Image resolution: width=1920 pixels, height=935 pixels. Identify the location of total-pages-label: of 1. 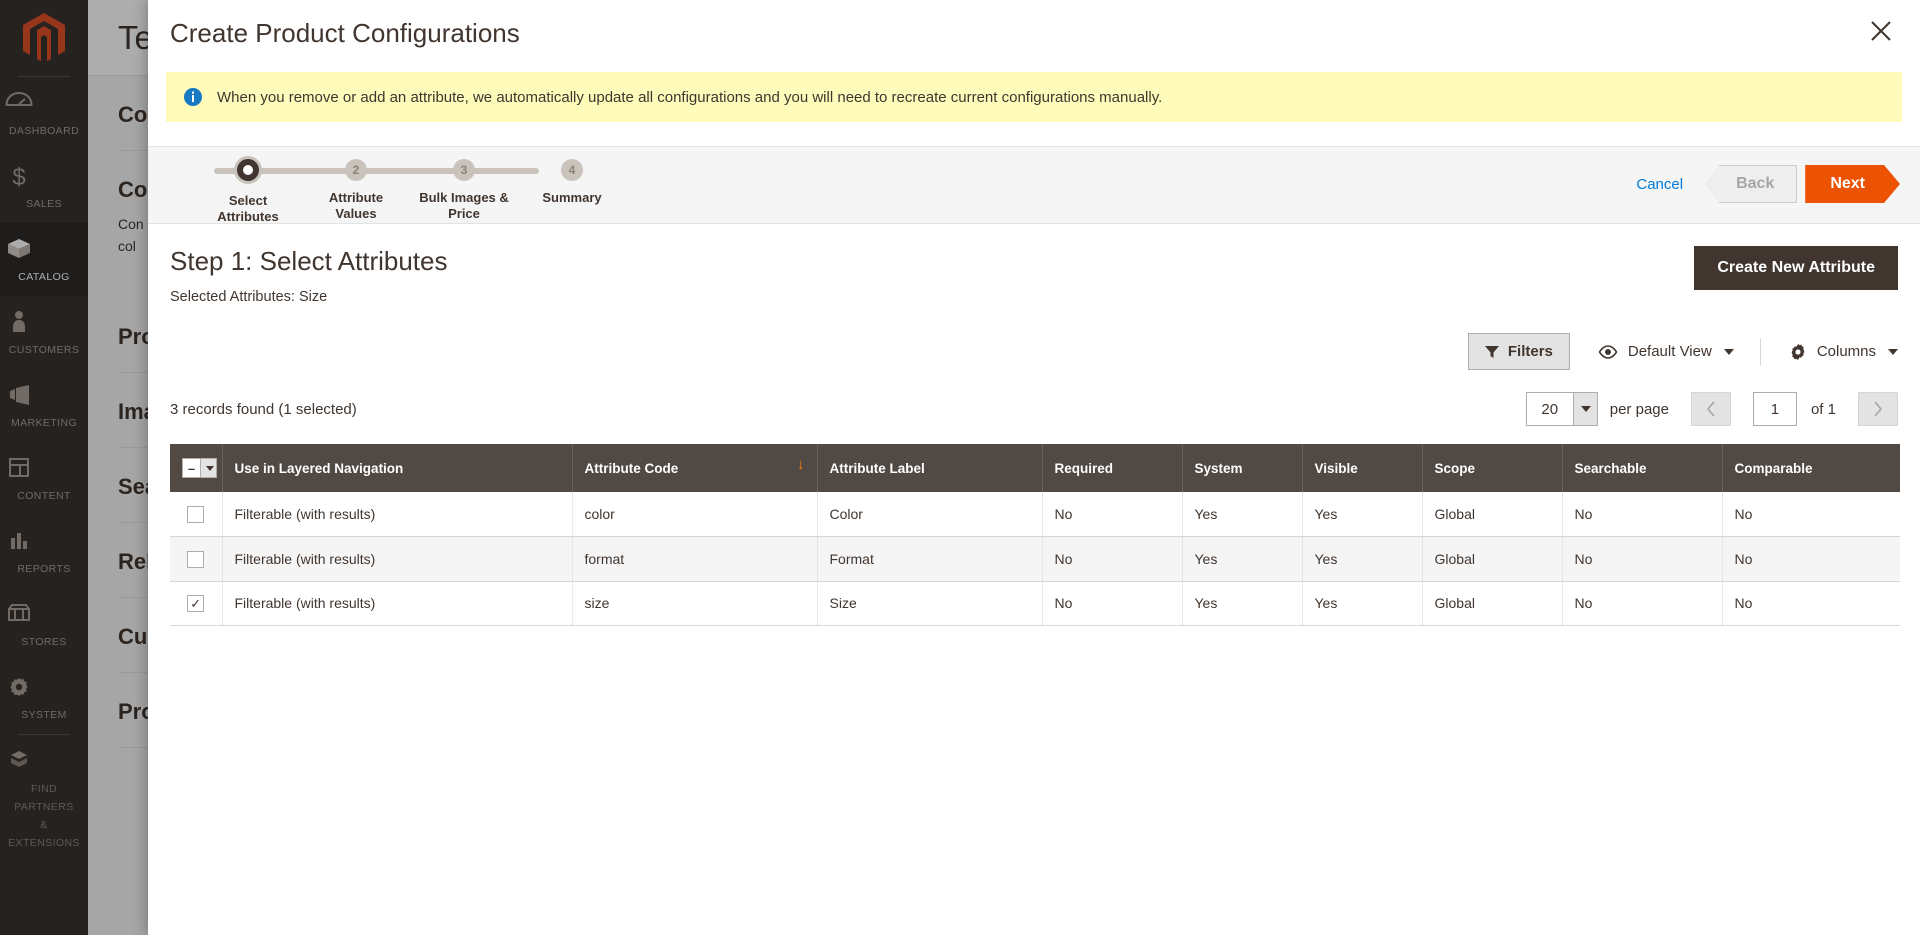
(1823, 409).